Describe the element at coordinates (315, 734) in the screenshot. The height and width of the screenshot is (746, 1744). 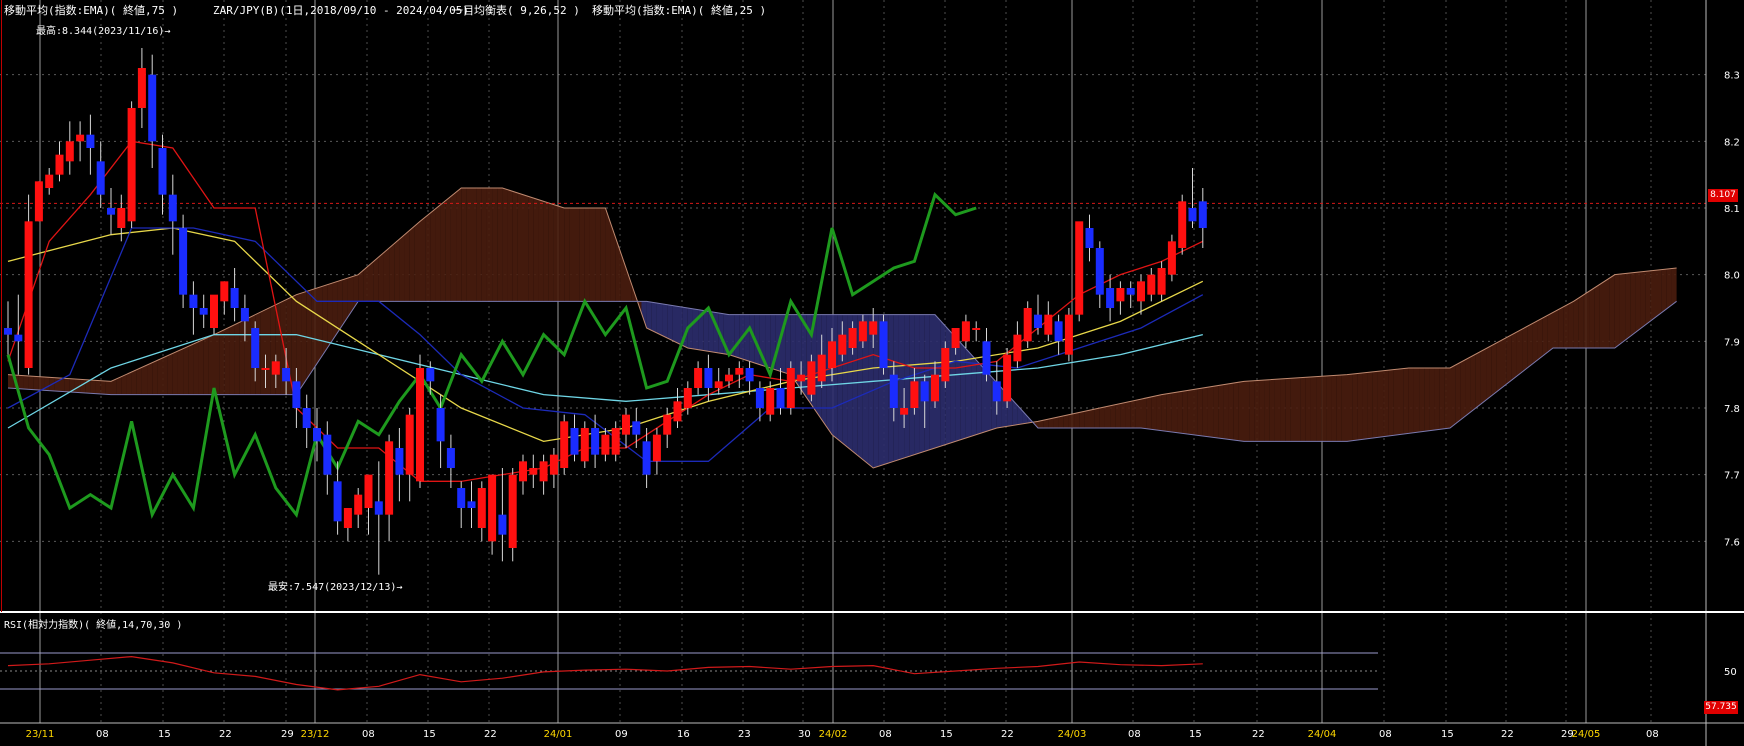
I see `date-tick-label: 23/12` at that location.